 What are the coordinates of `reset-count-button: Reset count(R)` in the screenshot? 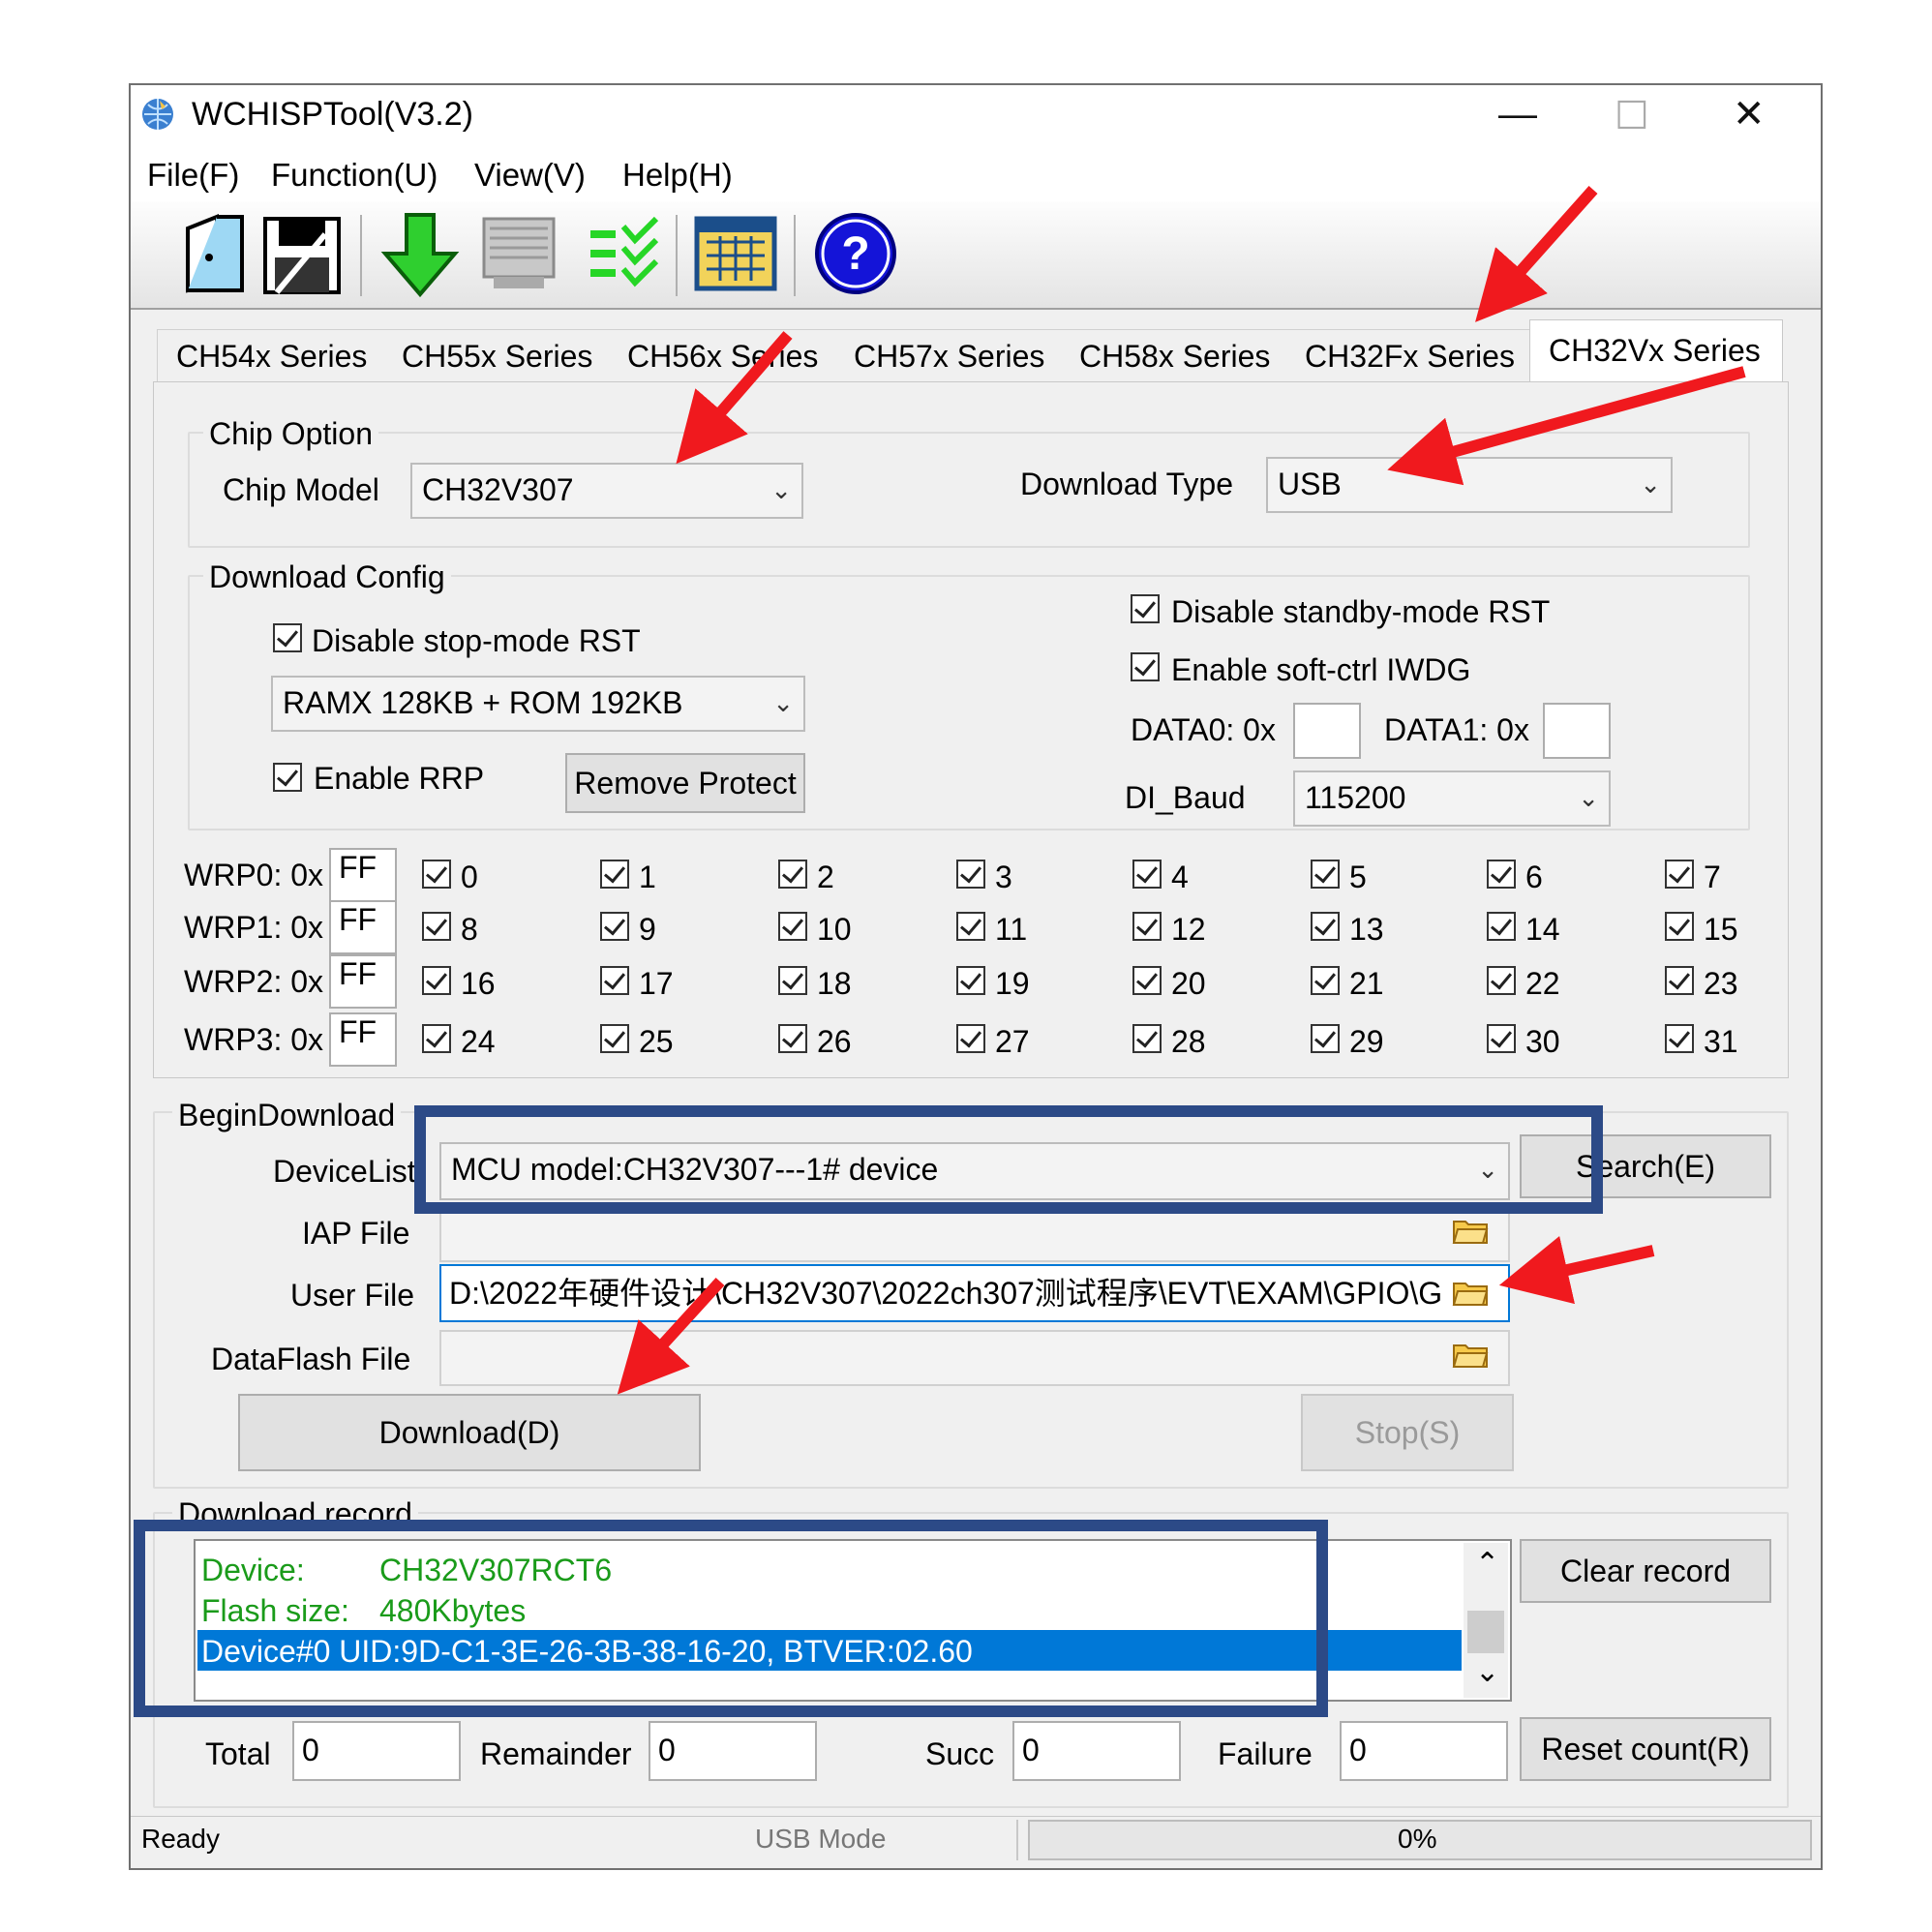 It's located at (1645, 1749).